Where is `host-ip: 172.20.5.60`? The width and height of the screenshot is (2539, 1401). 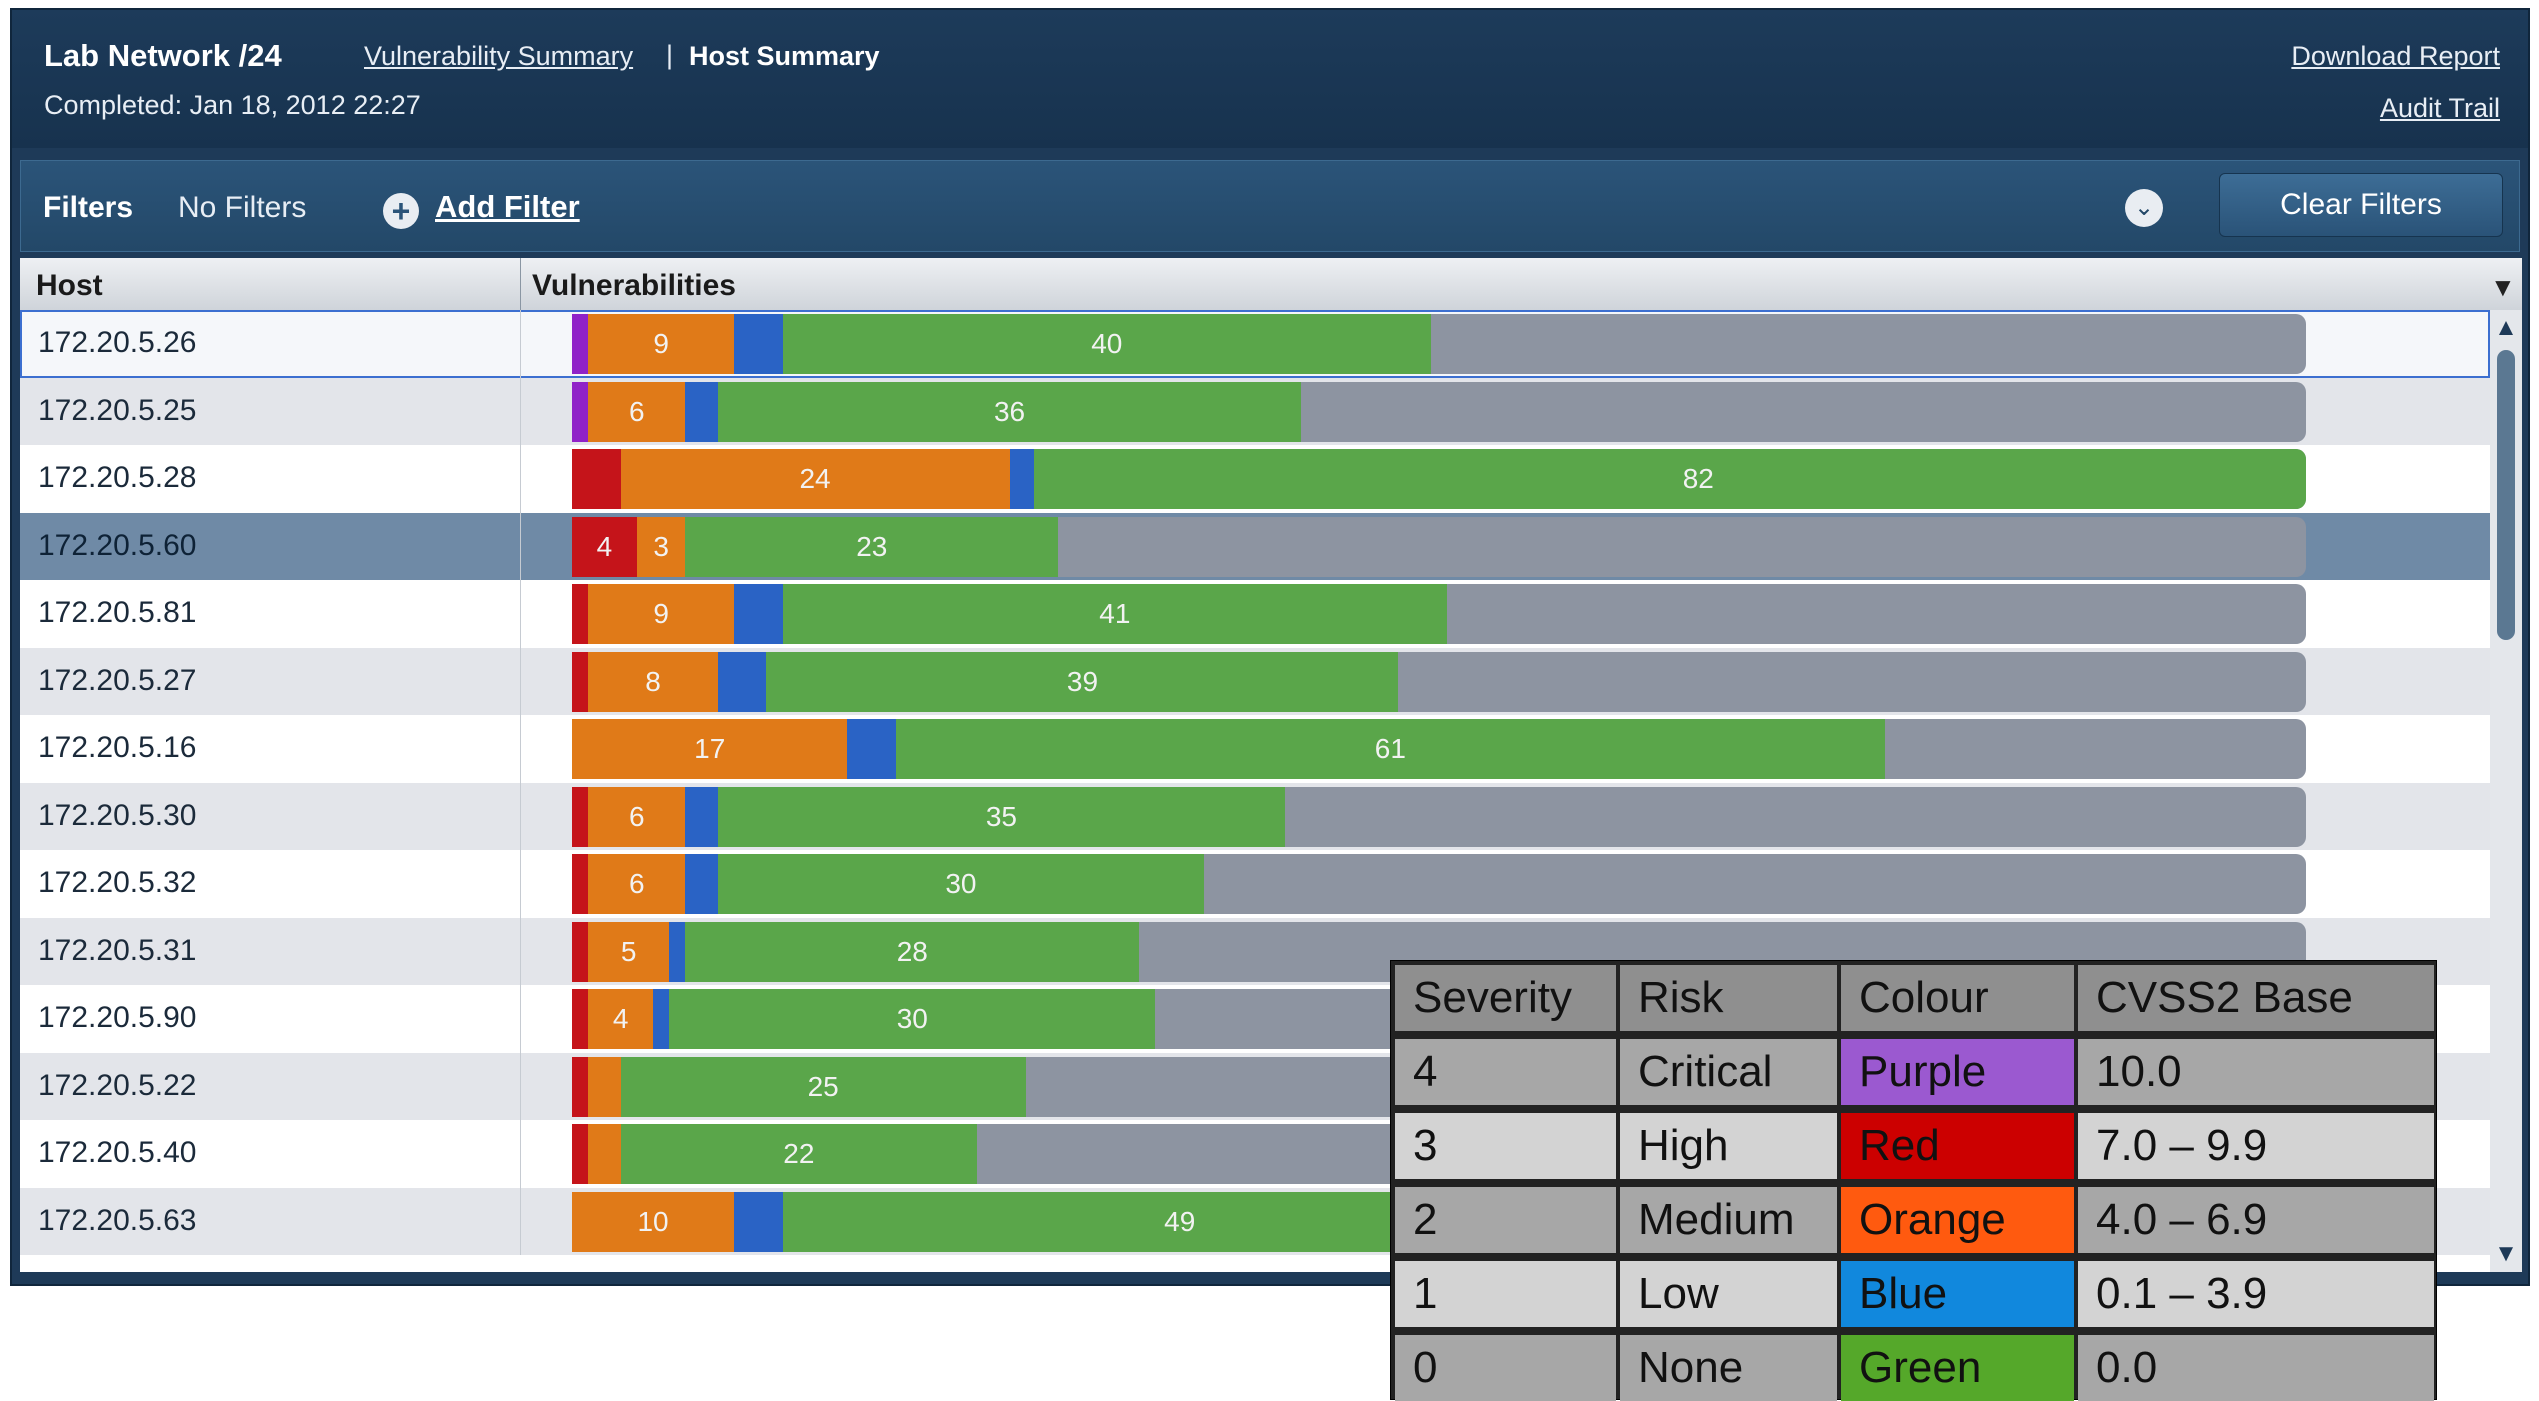 host-ip: 172.20.5.60 is located at coordinates (117, 545).